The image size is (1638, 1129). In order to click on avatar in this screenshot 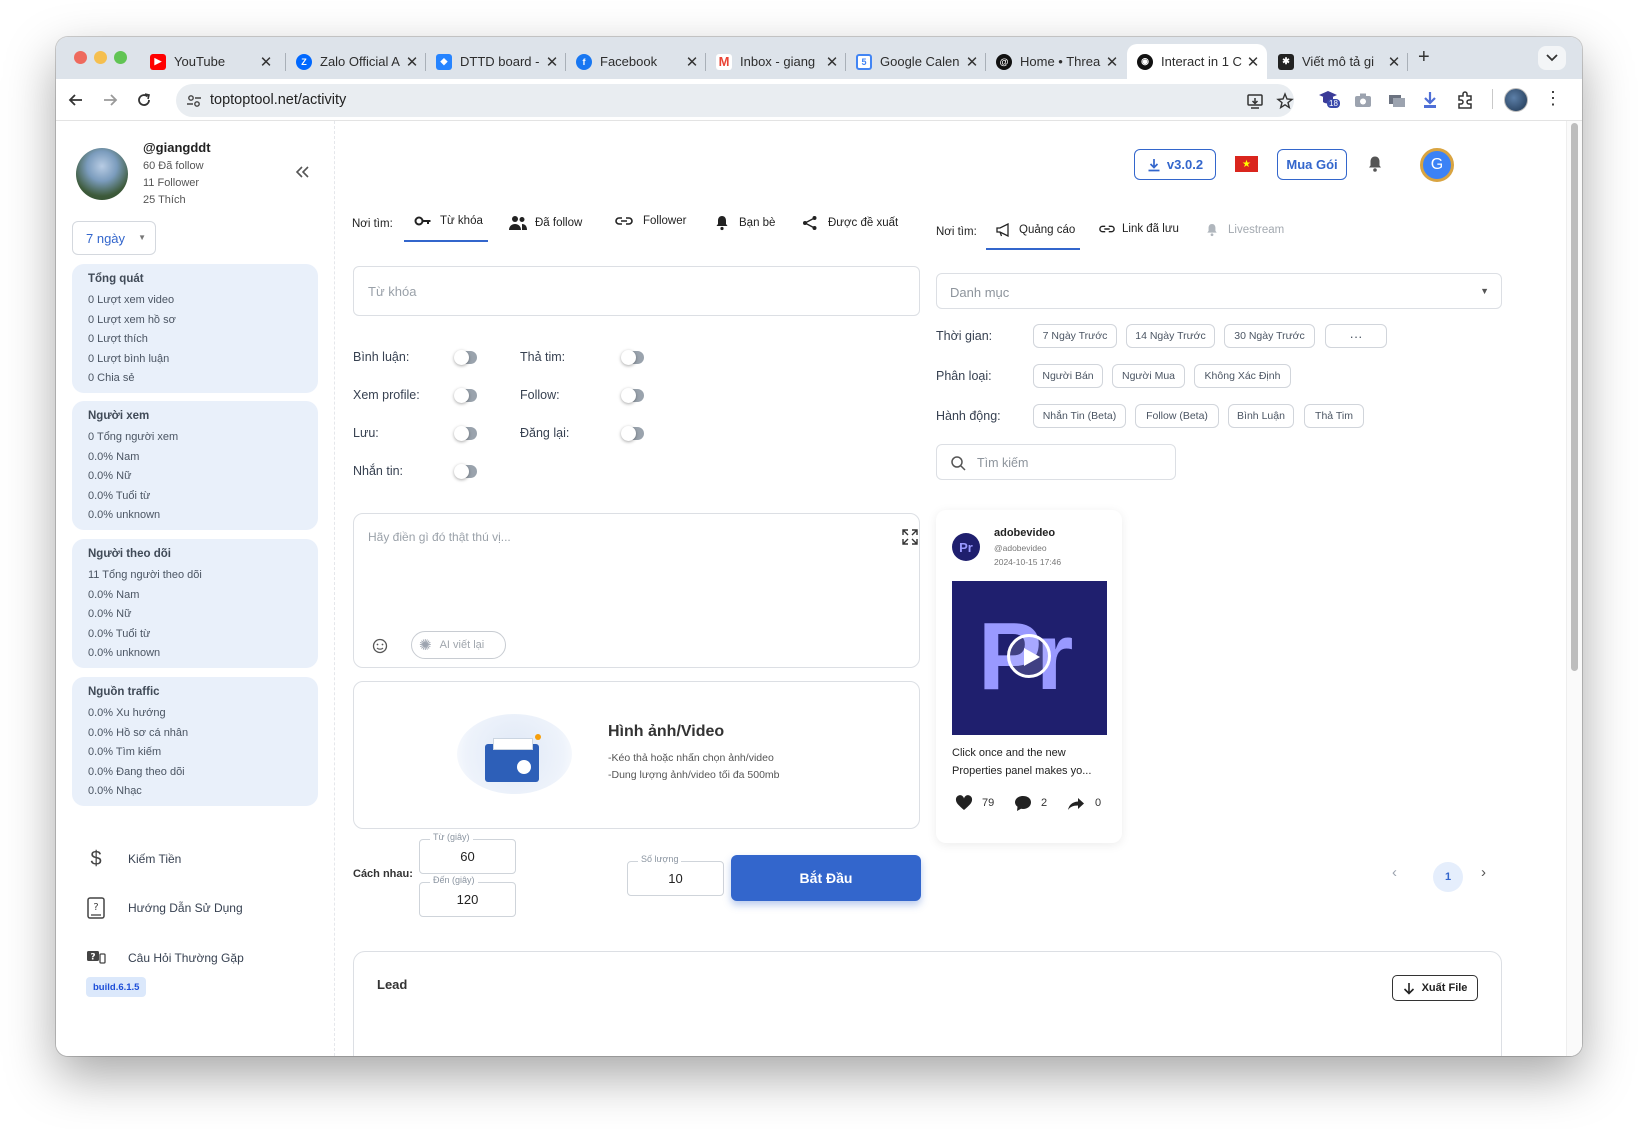, I will do `click(102, 174)`.